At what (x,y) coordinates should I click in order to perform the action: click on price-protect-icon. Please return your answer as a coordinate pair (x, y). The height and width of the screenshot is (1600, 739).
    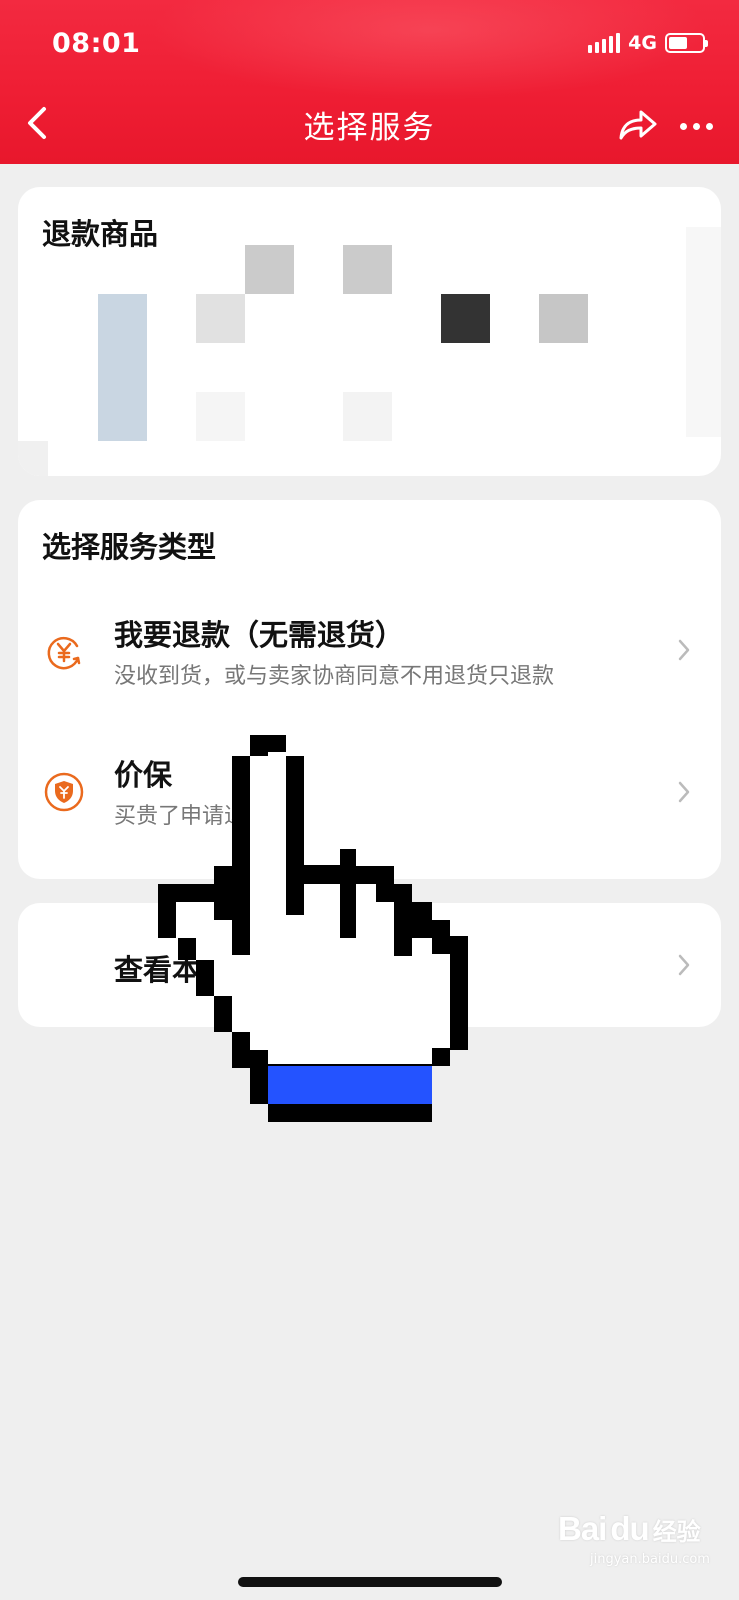
    Looking at the image, I should click on (64, 792).